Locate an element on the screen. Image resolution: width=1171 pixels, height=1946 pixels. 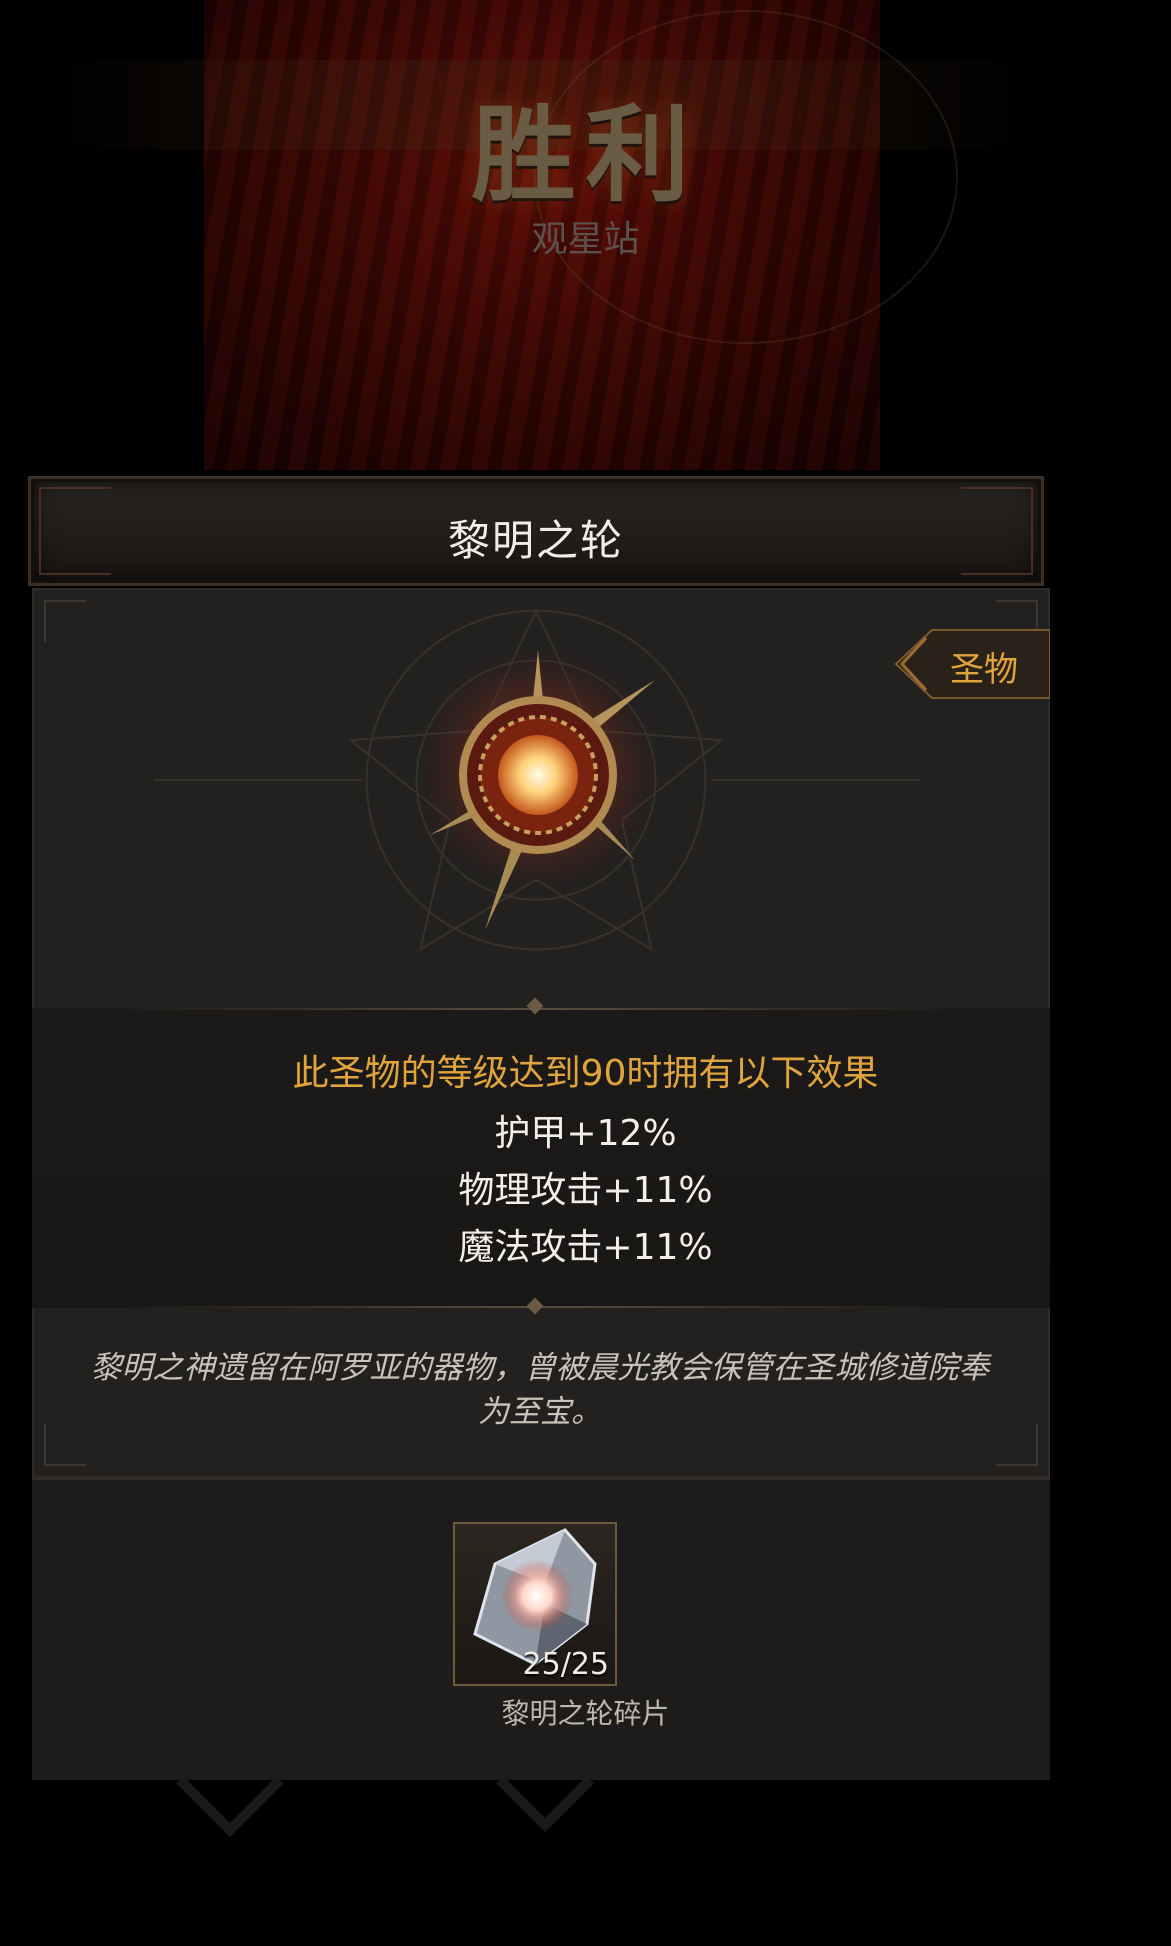
shard-count: 25/25 is located at coordinates (565, 1664).